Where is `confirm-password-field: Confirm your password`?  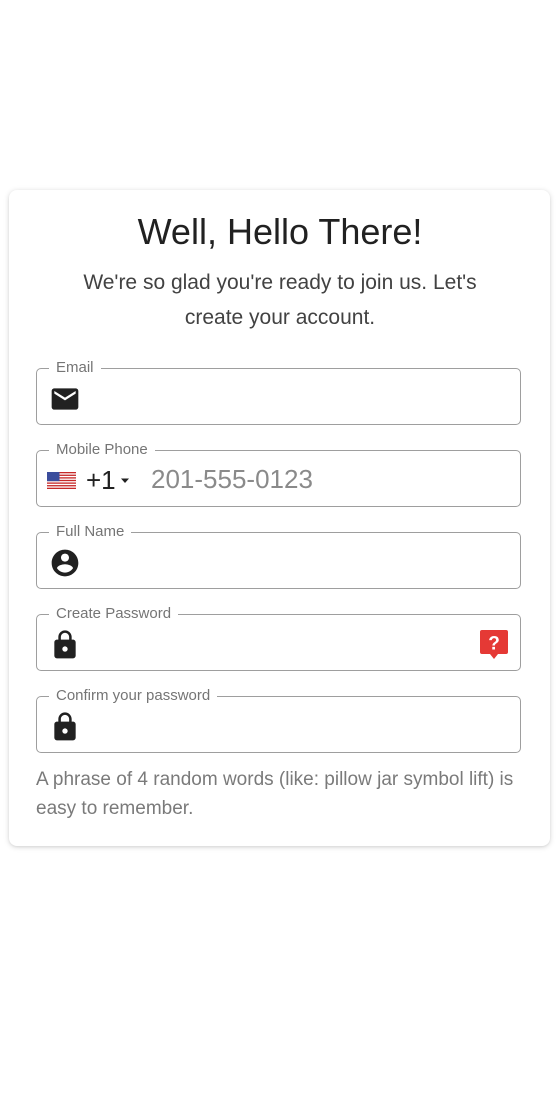
confirm-password-field: Confirm your password is located at coordinates (278, 719).